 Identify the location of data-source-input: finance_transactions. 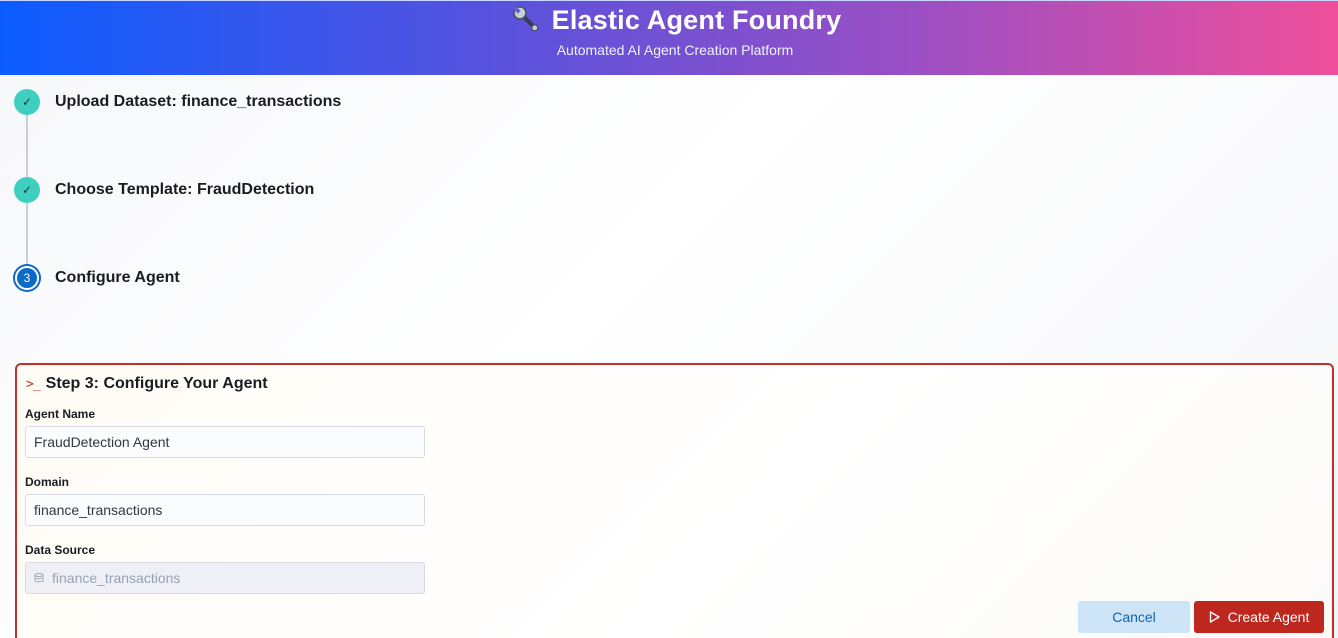
(225, 578).